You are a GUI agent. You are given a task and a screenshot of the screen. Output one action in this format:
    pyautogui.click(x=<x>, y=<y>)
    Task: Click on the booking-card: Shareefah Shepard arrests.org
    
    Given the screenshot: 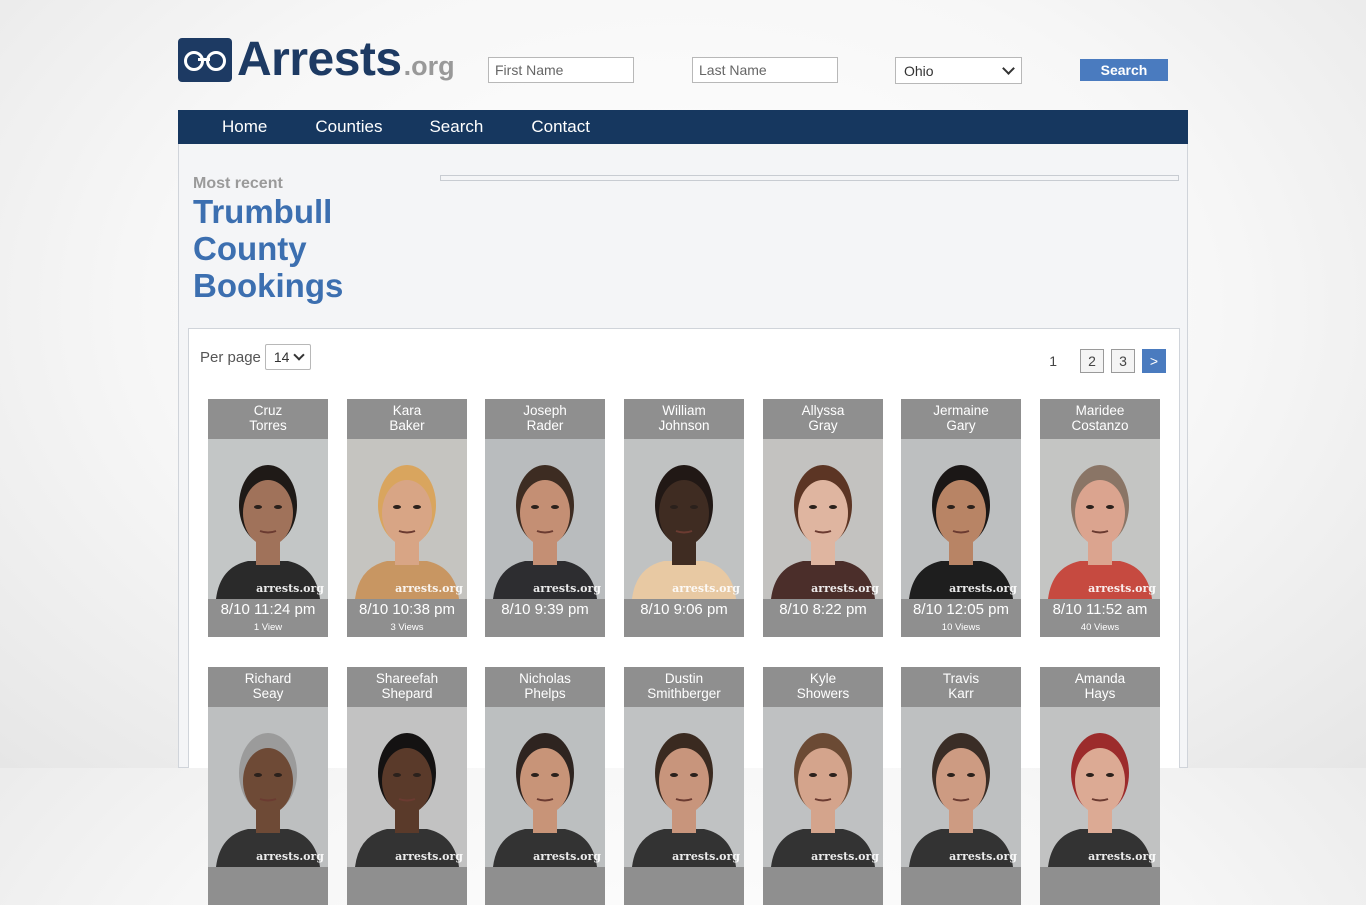 What is the action you would take?
    pyautogui.click(x=407, y=786)
    